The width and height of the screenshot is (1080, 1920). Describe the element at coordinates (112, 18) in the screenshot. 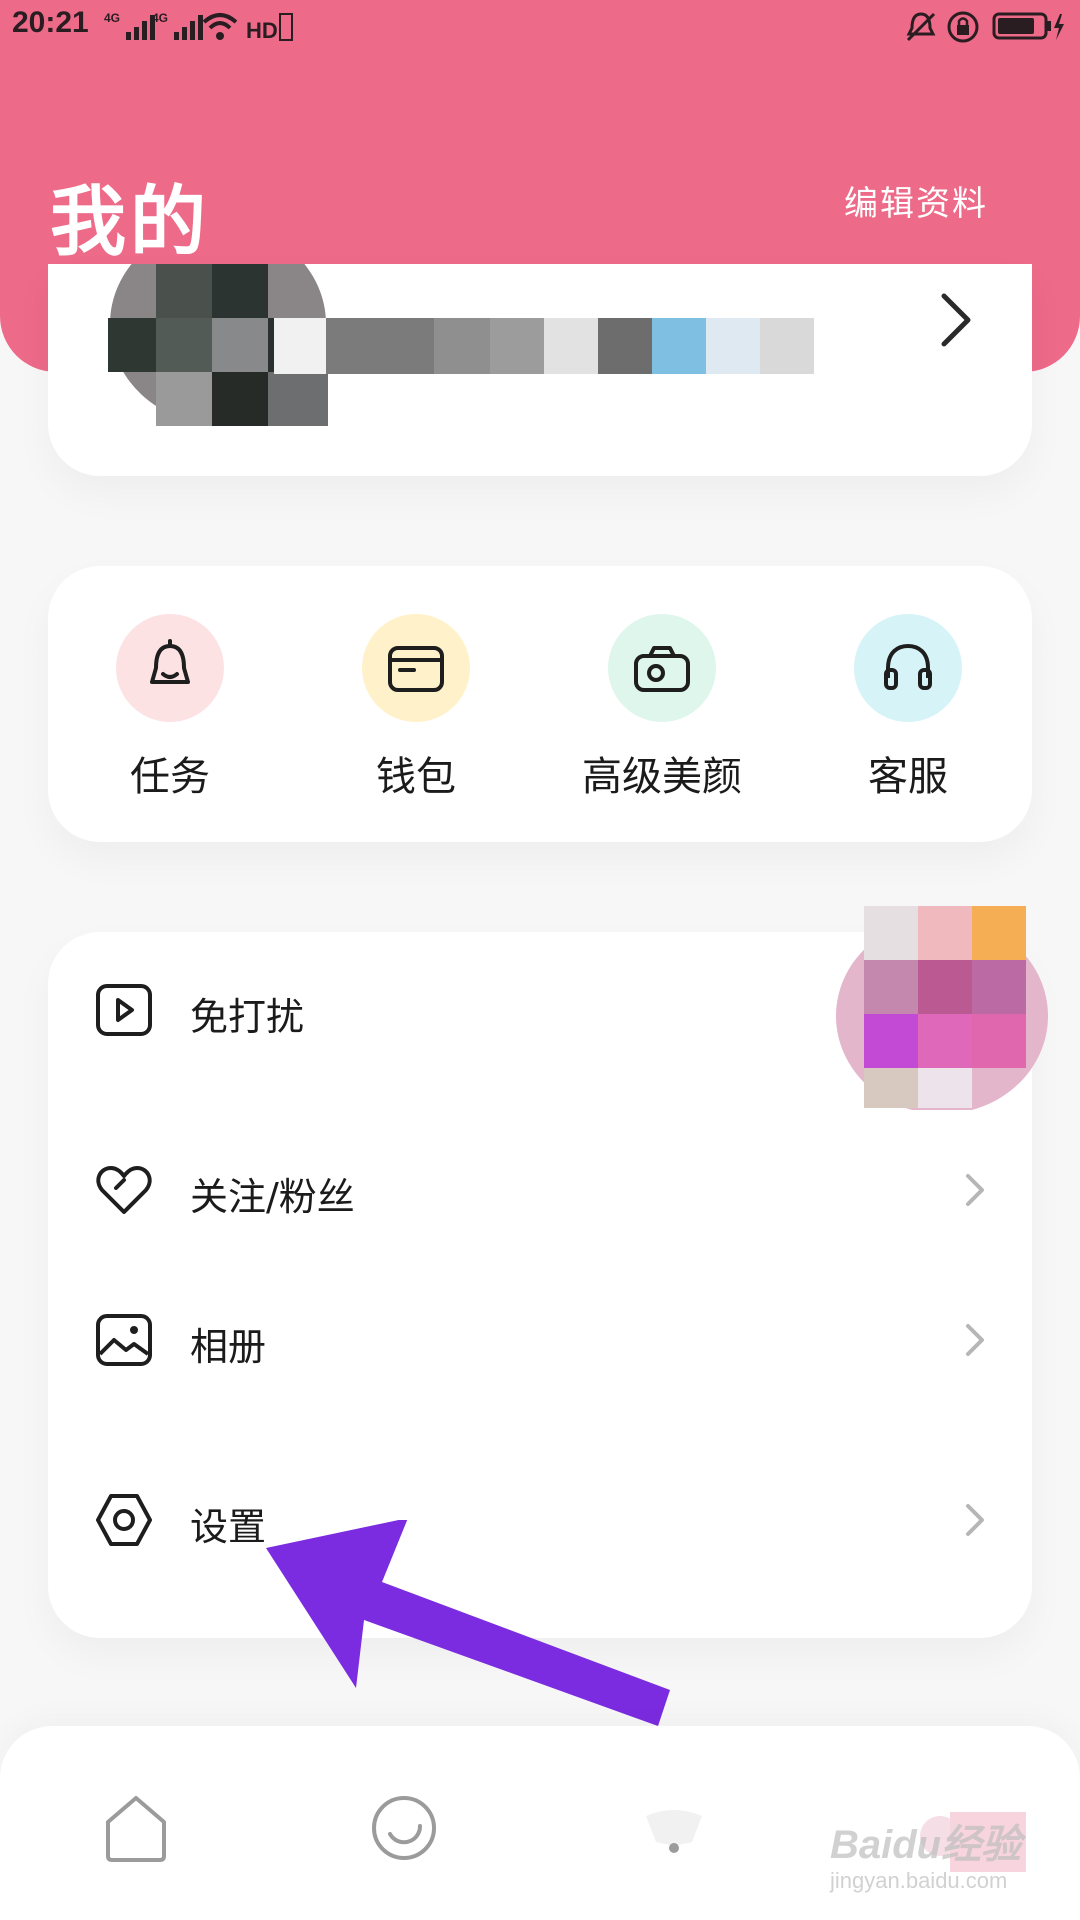

I see `network-type-label: 4G` at that location.